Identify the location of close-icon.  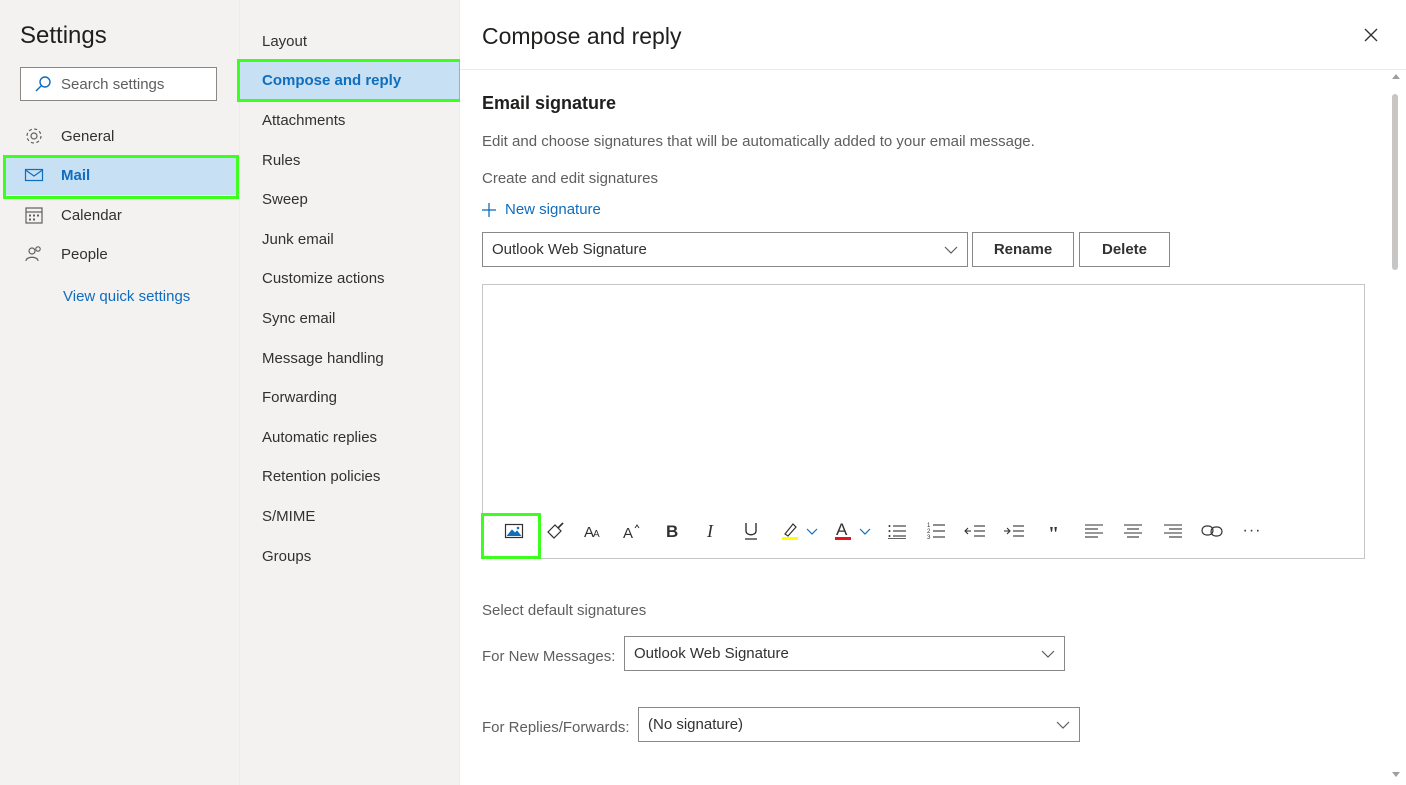
(1371, 35).